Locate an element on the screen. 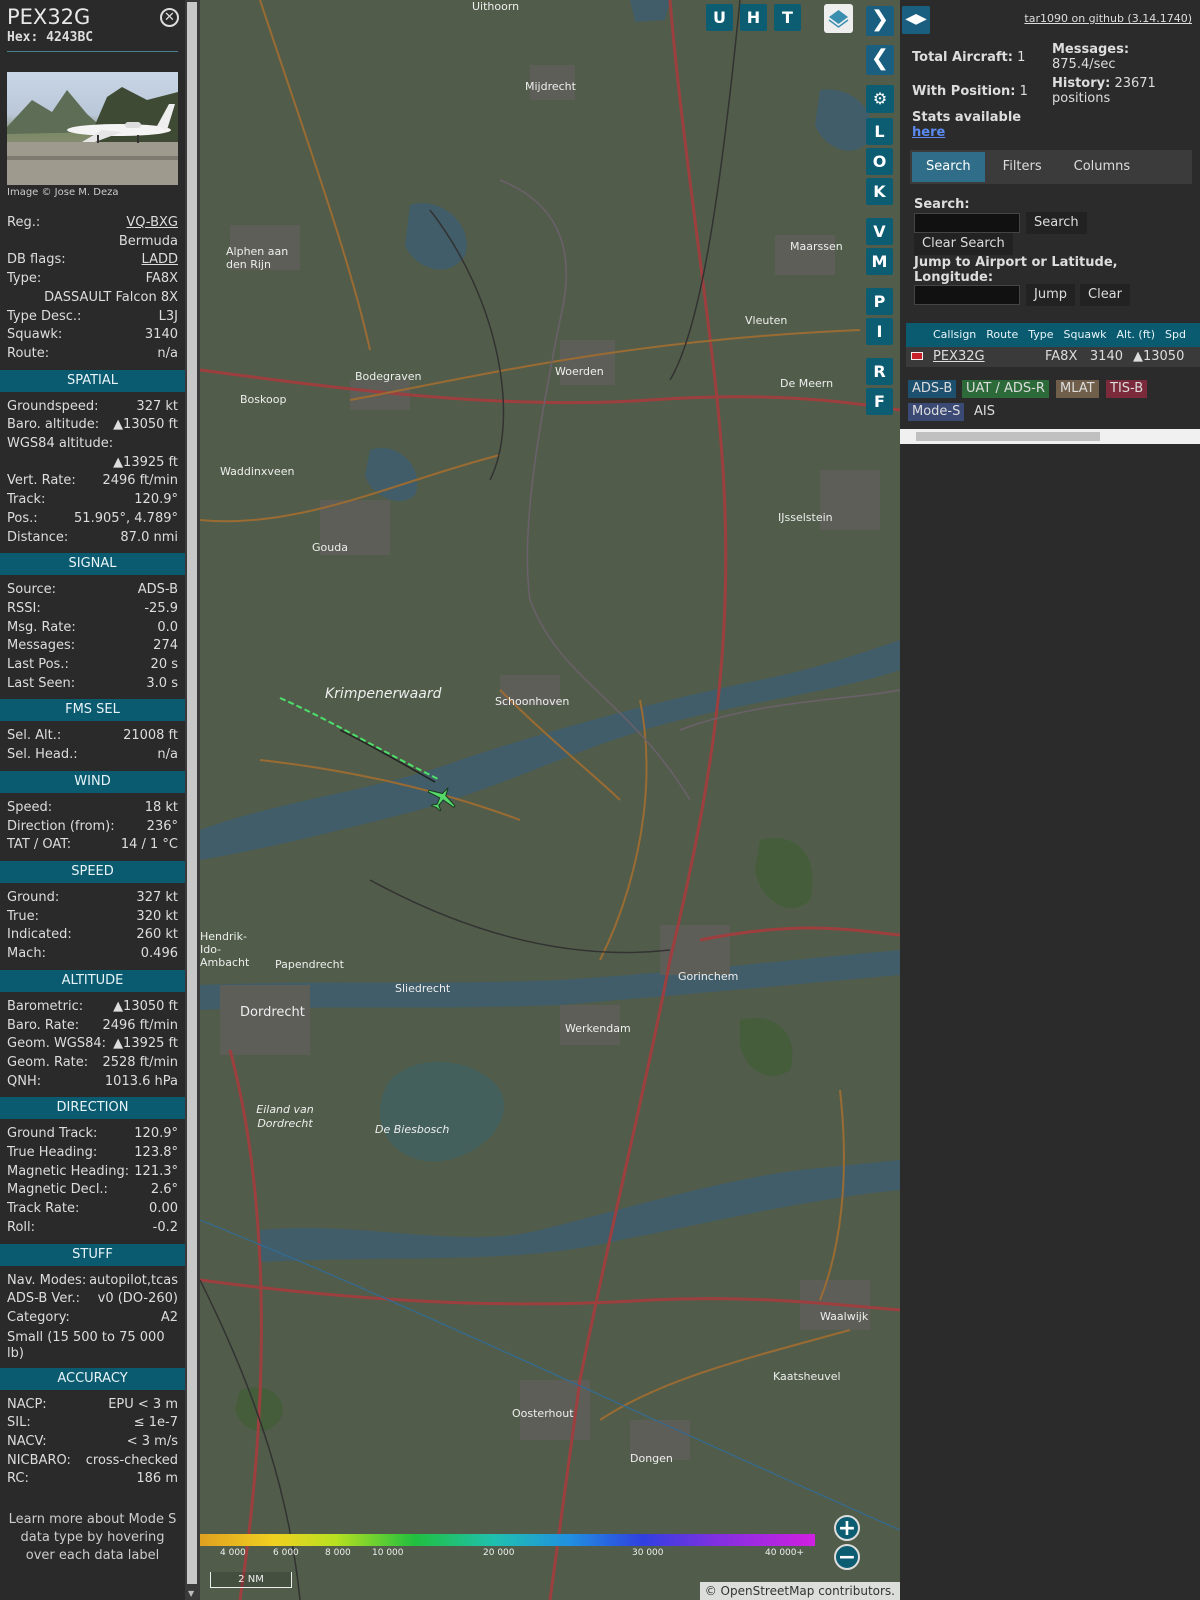  info-label: Magnetic Heading: is located at coordinates (68, 1172).